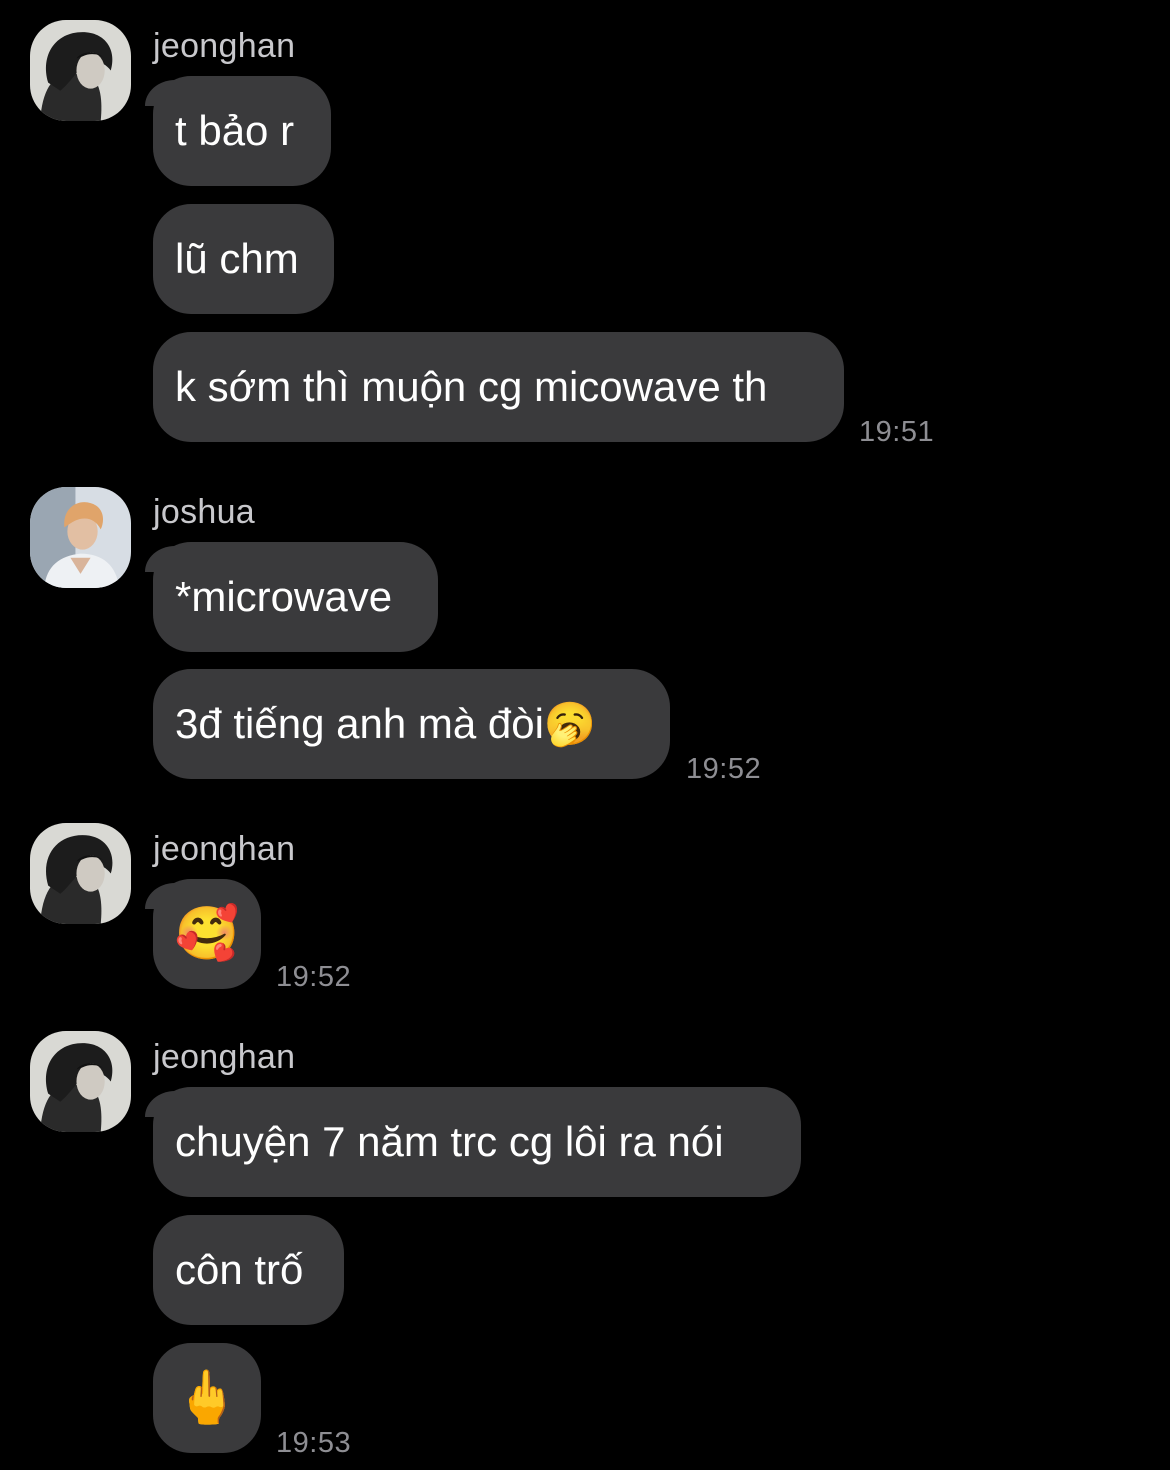 Image resolution: width=1170 pixels, height=1470 pixels. I want to click on emoji-message-bubble: 🖕, so click(207, 1398).